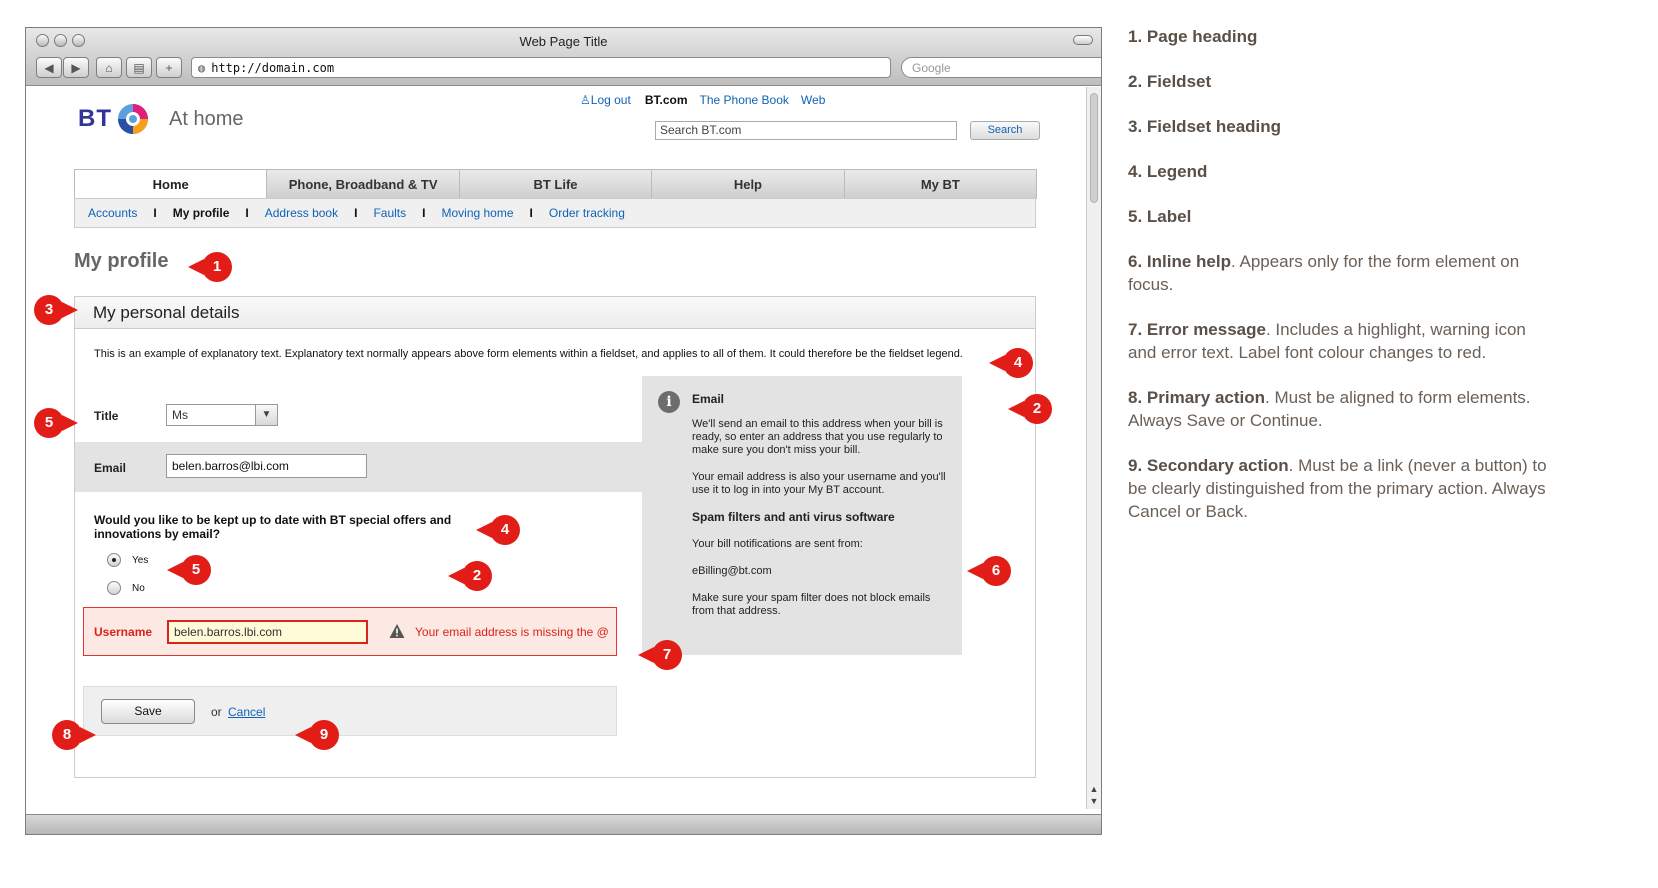 The height and width of the screenshot is (888, 1658). I want to click on subnav-address-book: Address book, so click(301, 213).